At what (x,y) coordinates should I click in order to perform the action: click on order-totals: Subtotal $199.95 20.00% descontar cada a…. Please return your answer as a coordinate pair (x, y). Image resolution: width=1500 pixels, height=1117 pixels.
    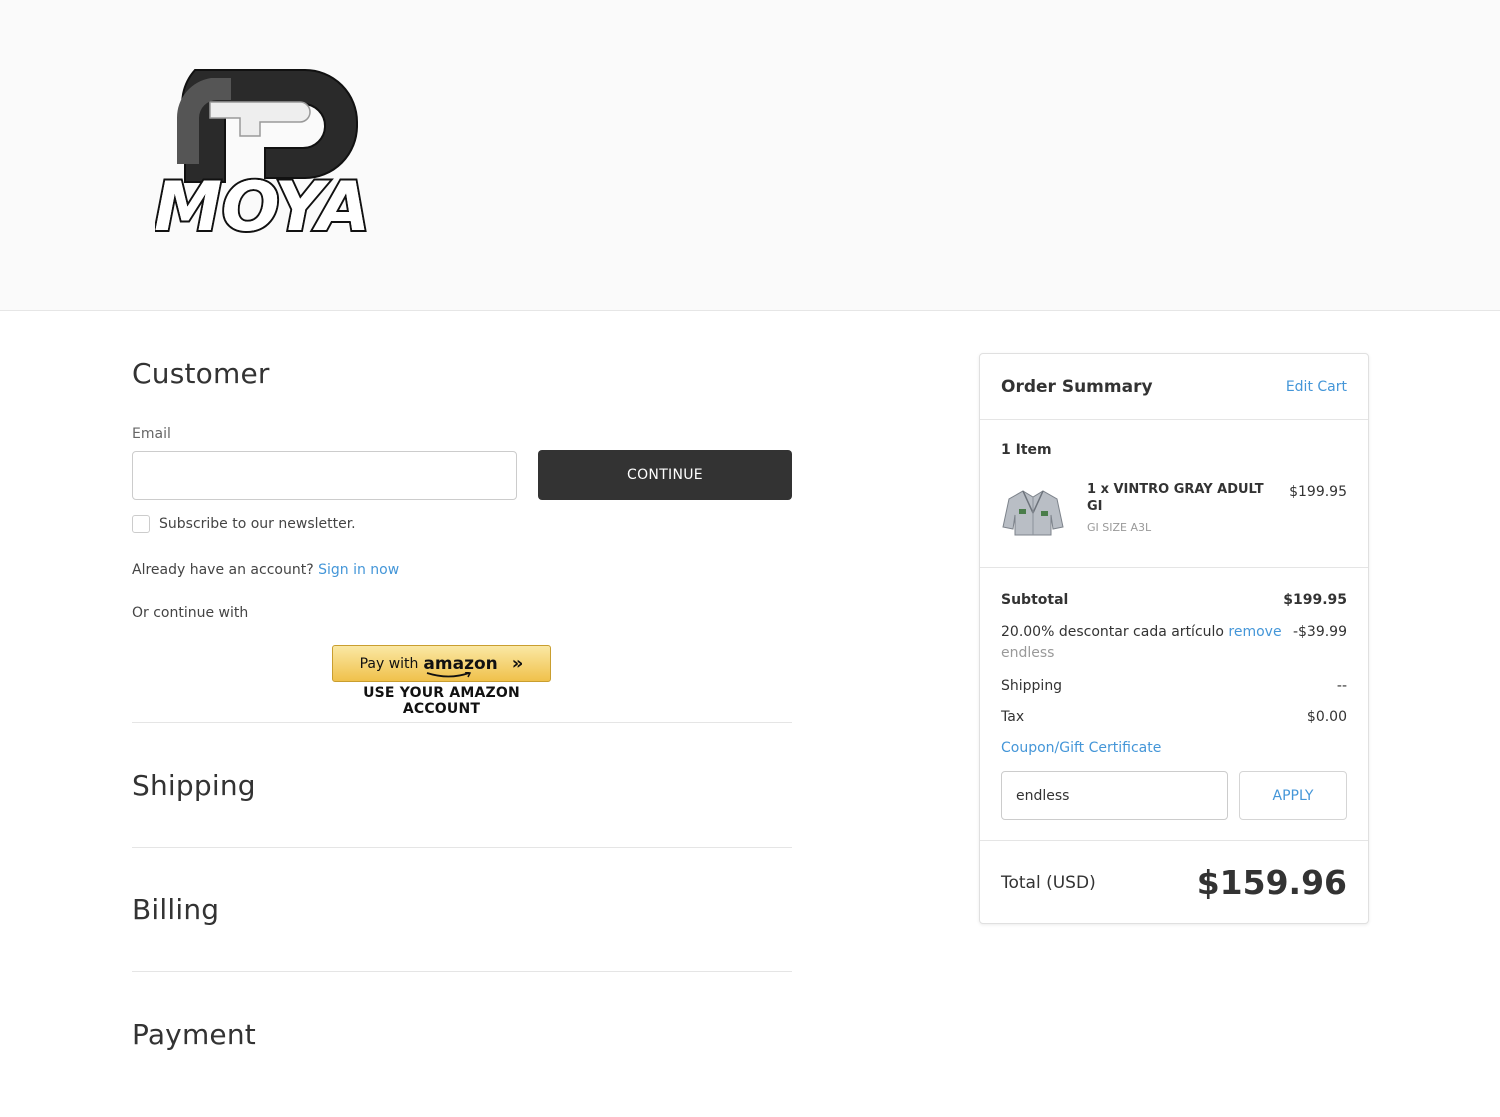
    Looking at the image, I should click on (1174, 704).